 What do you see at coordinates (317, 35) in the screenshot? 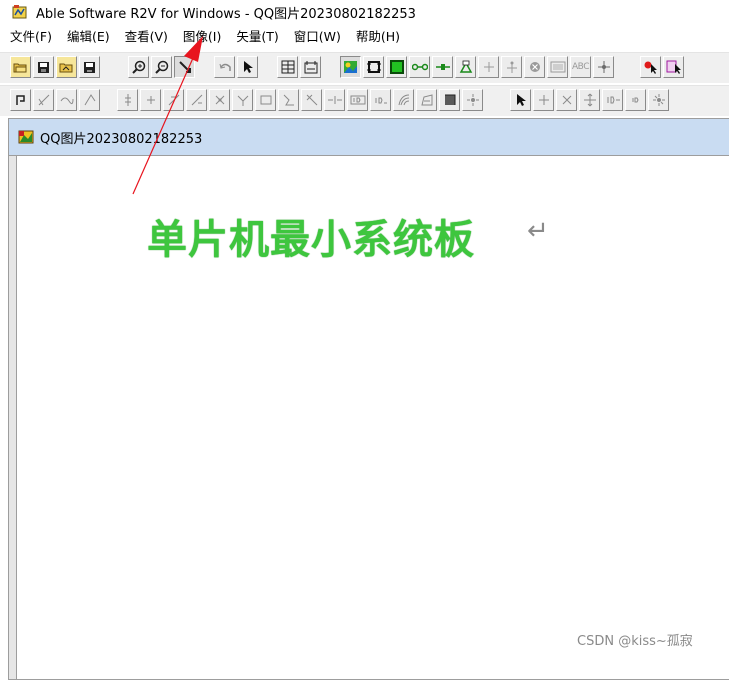
I see `menu-window: 窗口(W)` at bounding box center [317, 35].